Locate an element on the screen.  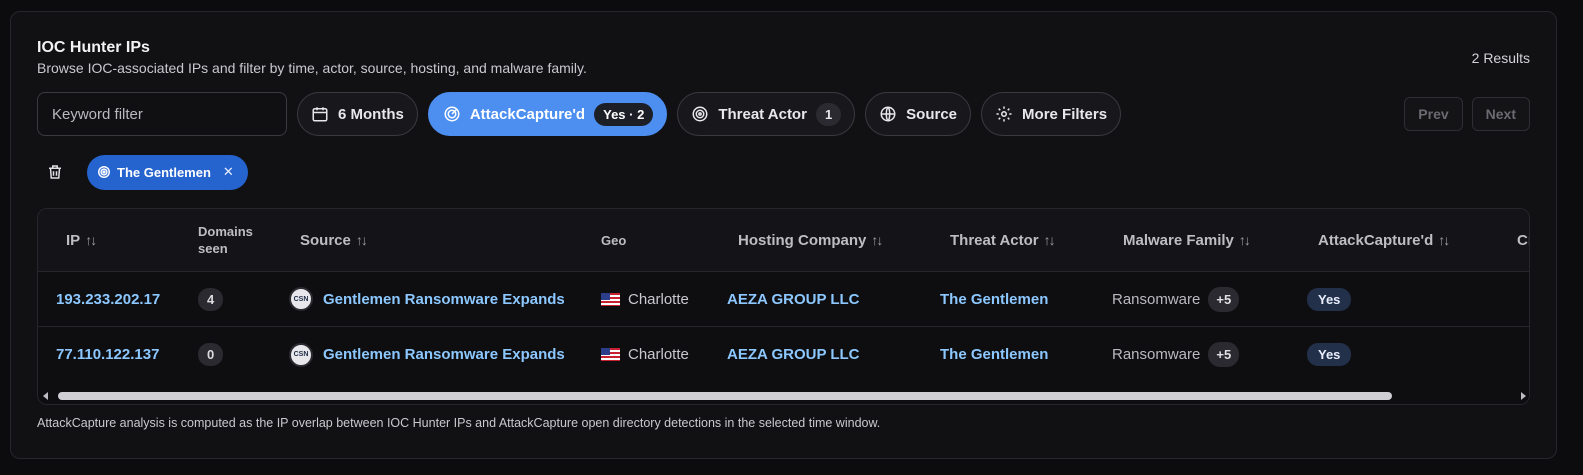
column-header-label: Geo is located at coordinates (614, 240).